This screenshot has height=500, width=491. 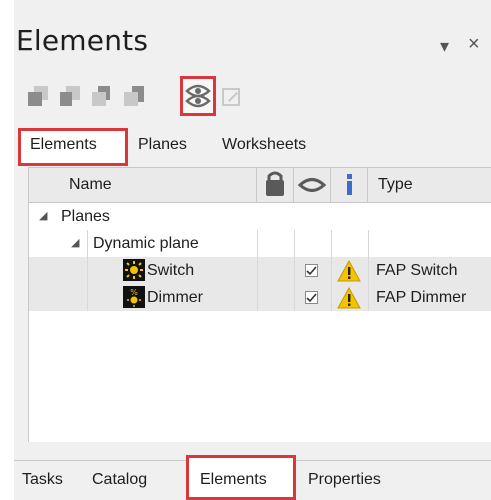 I want to click on column-info-header, so click(x=349, y=185).